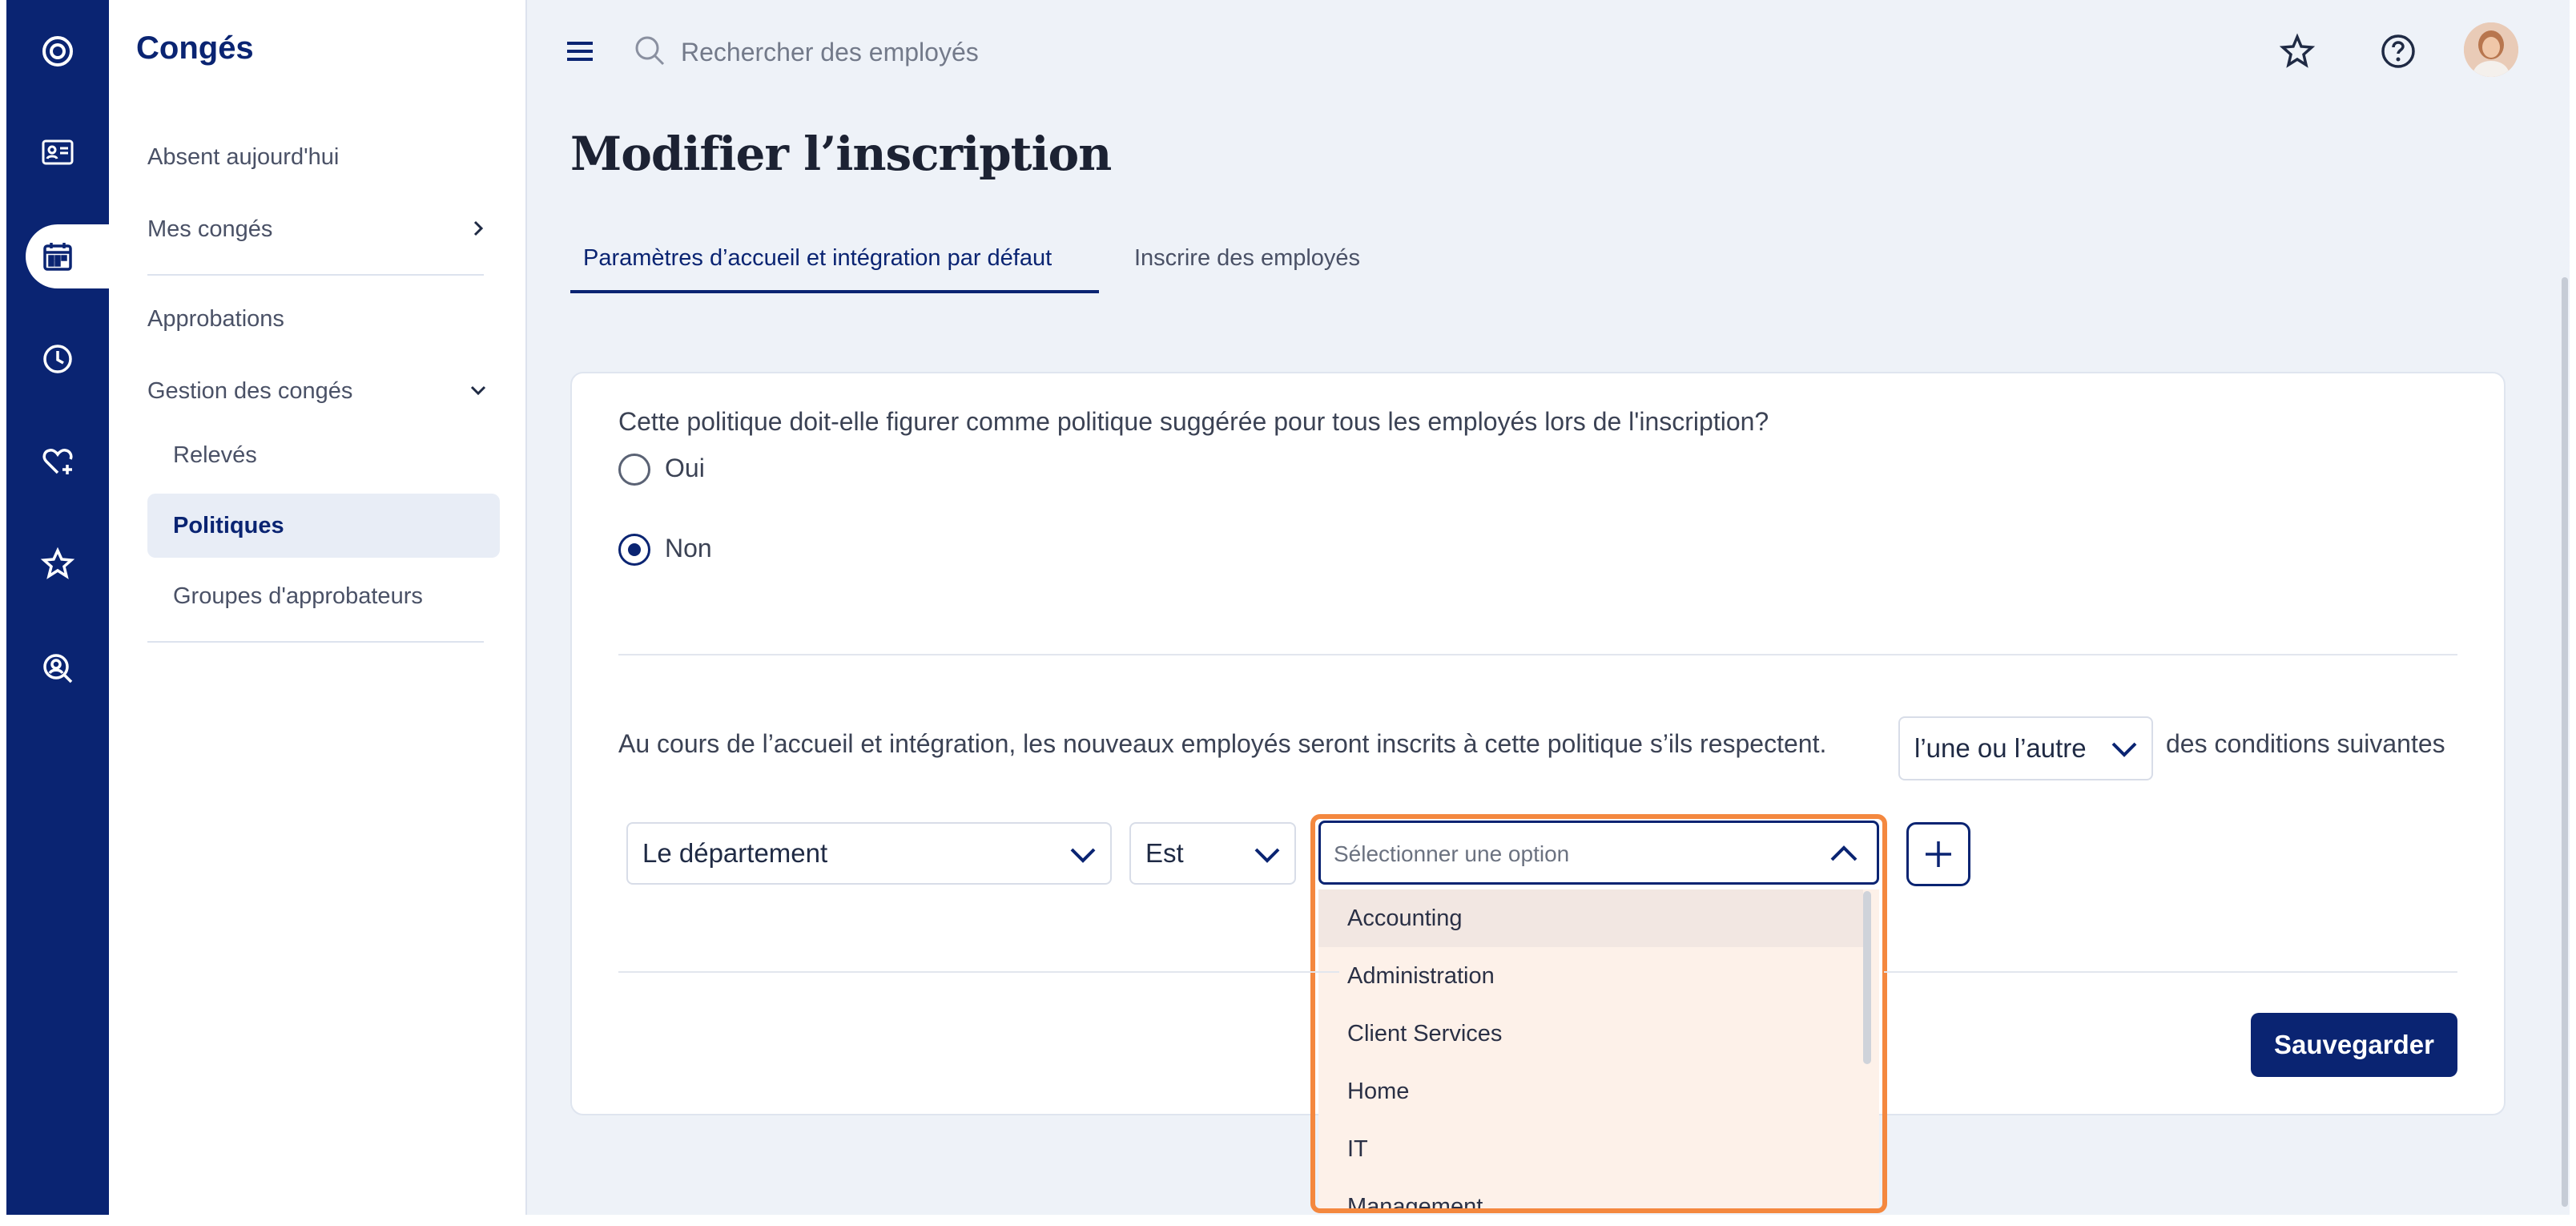 Image resolution: width=2576 pixels, height=1226 pixels. Describe the element at coordinates (1591, 1091) in the screenshot. I see `option-home: Home` at that location.